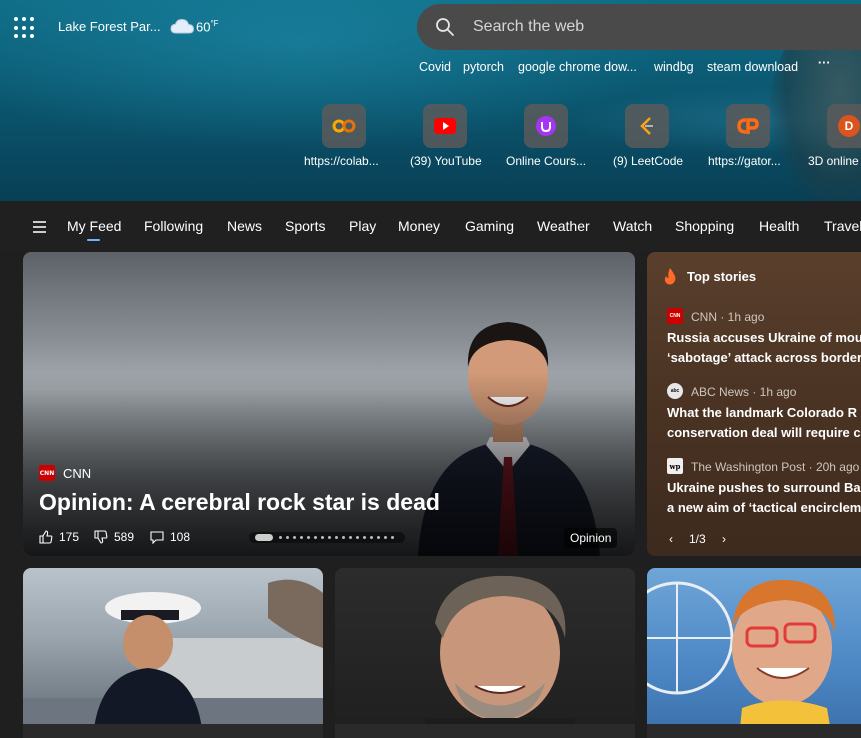  I want to click on quicklink-youtube, so click(445, 126).